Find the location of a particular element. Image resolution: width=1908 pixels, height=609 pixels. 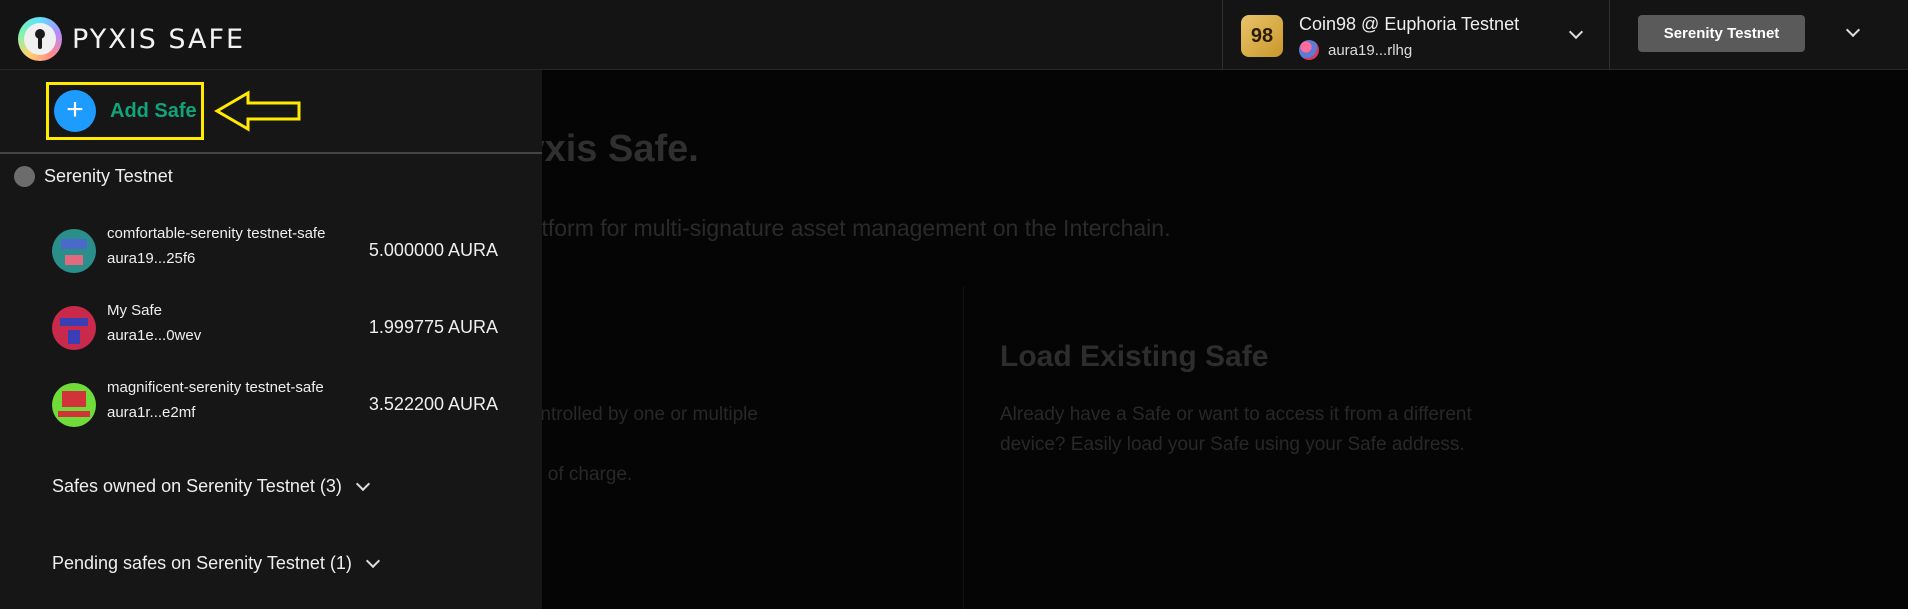

add-safe-button: + Add Safe is located at coordinates (125, 111).